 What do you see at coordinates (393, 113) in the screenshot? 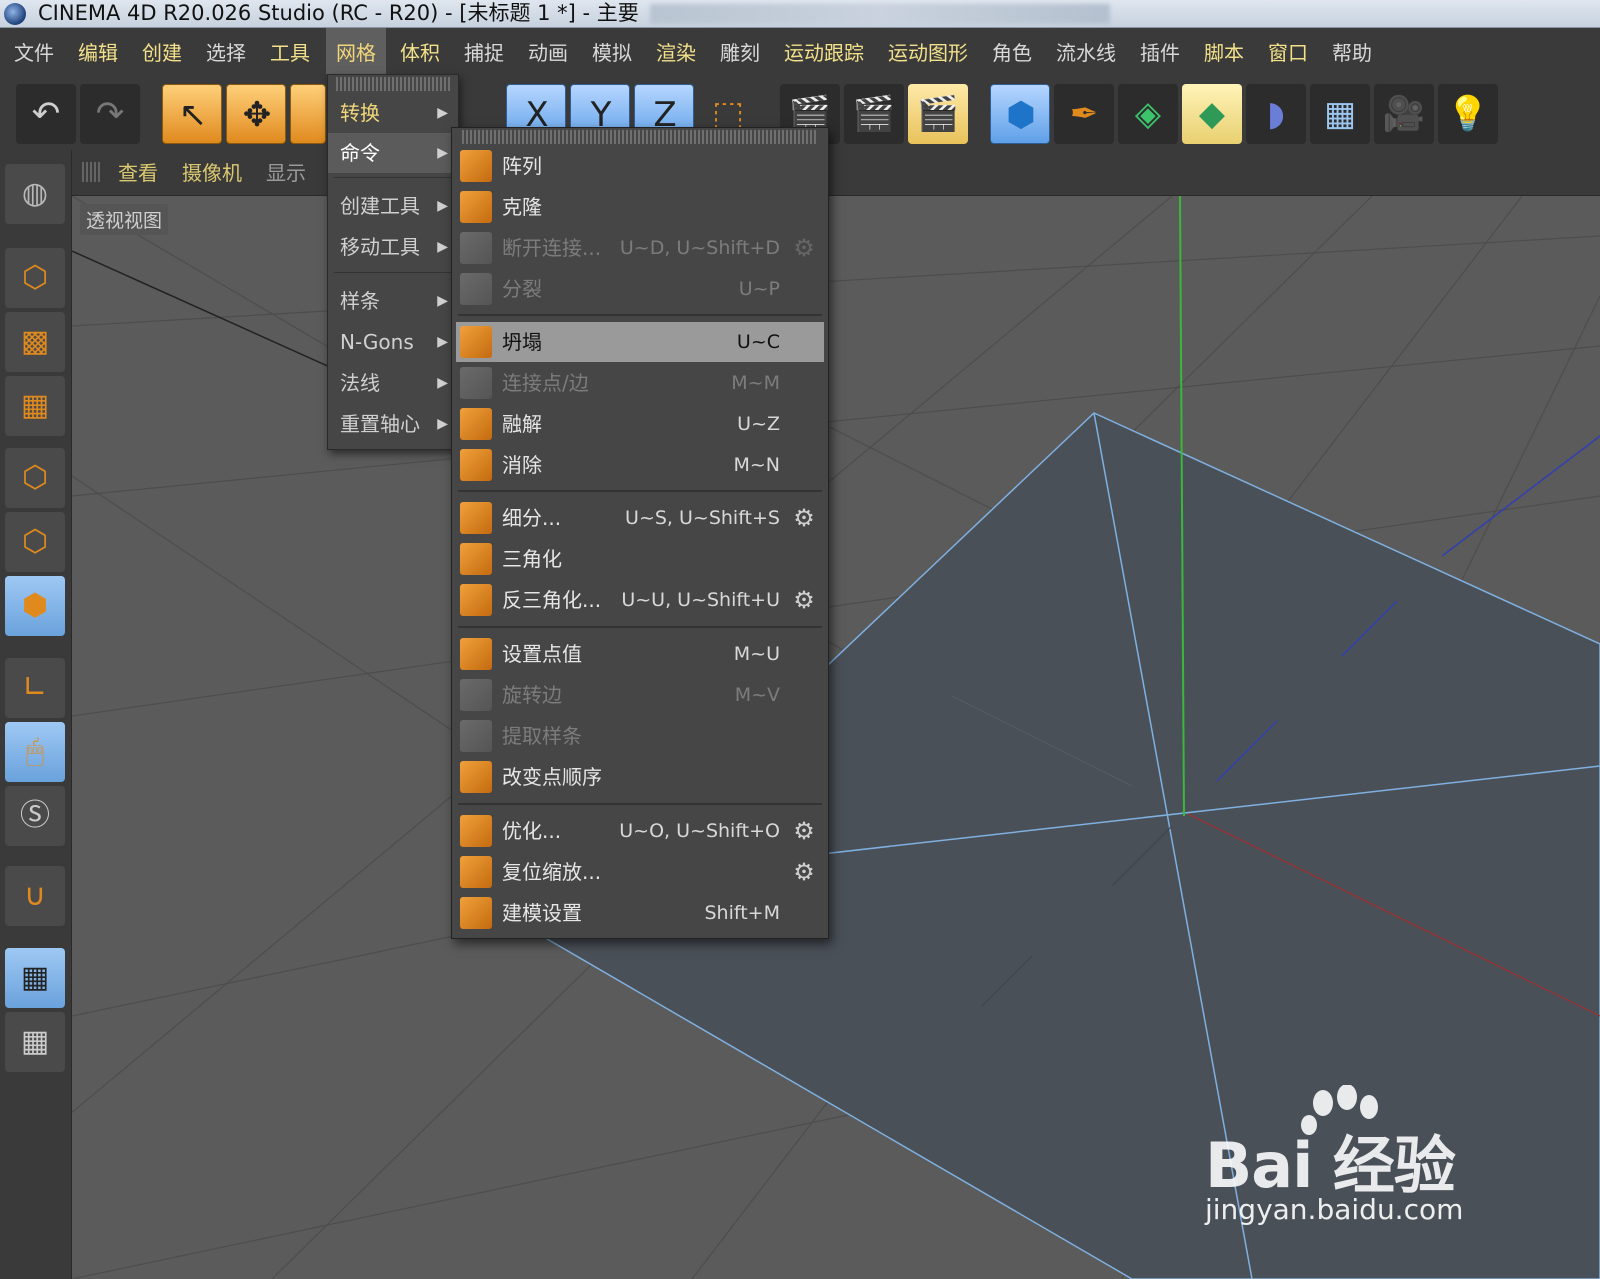
I see `mesh-menu-convert: 转换 ▶` at bounding box center [393, 113].